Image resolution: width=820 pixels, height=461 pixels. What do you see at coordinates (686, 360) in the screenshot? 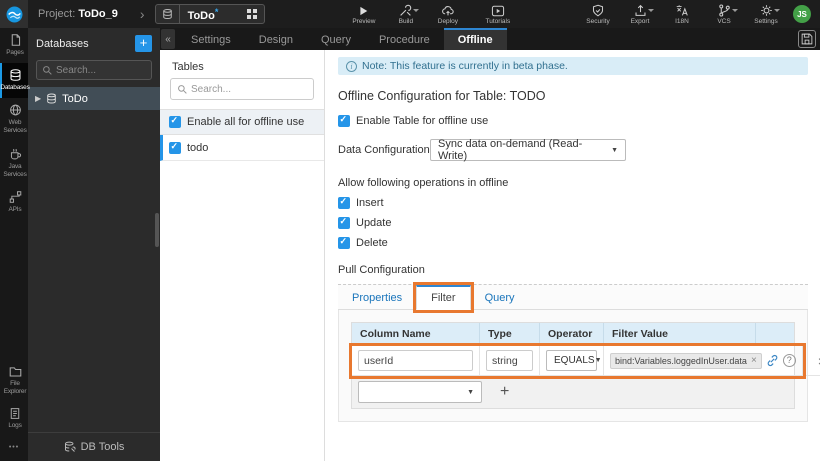
I see `bind-value-chip: bind:Variables.loggedInUser.data ×` at bounding box center [686, 360].